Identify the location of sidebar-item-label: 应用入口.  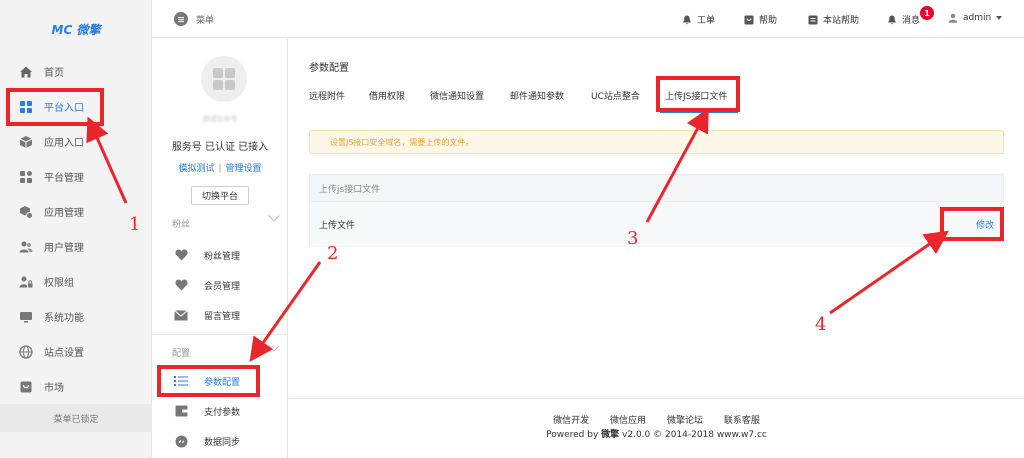
(64, 143).